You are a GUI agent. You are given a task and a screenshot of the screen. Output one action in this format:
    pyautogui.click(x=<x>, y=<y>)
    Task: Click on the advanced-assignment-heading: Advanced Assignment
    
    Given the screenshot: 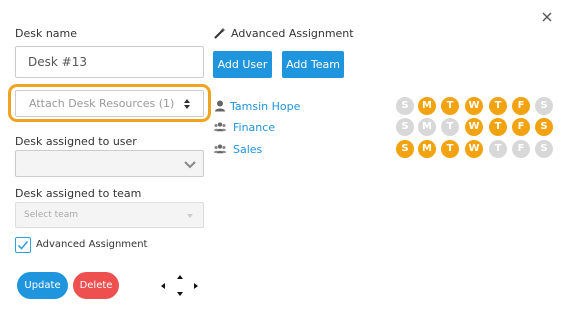 What is the action you would take?
    pyautogui.click(x=292, y=33)
    